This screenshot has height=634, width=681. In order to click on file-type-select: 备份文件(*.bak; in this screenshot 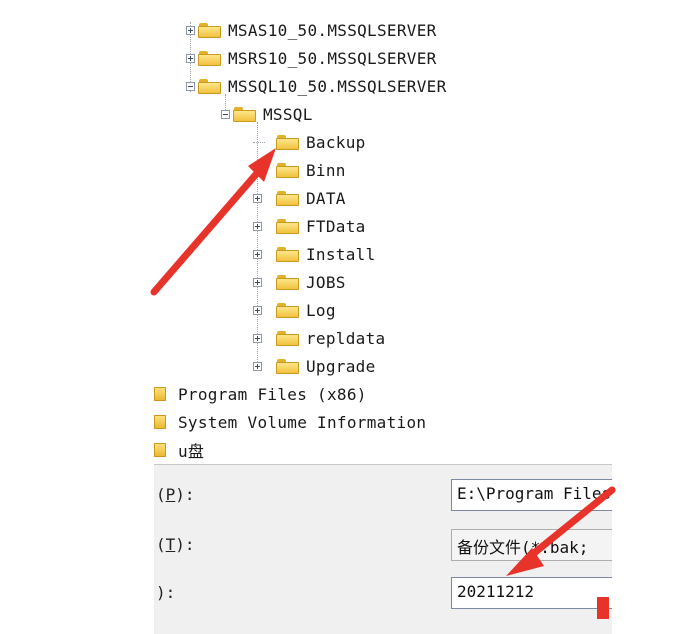, I will do `click(531, 545)`.